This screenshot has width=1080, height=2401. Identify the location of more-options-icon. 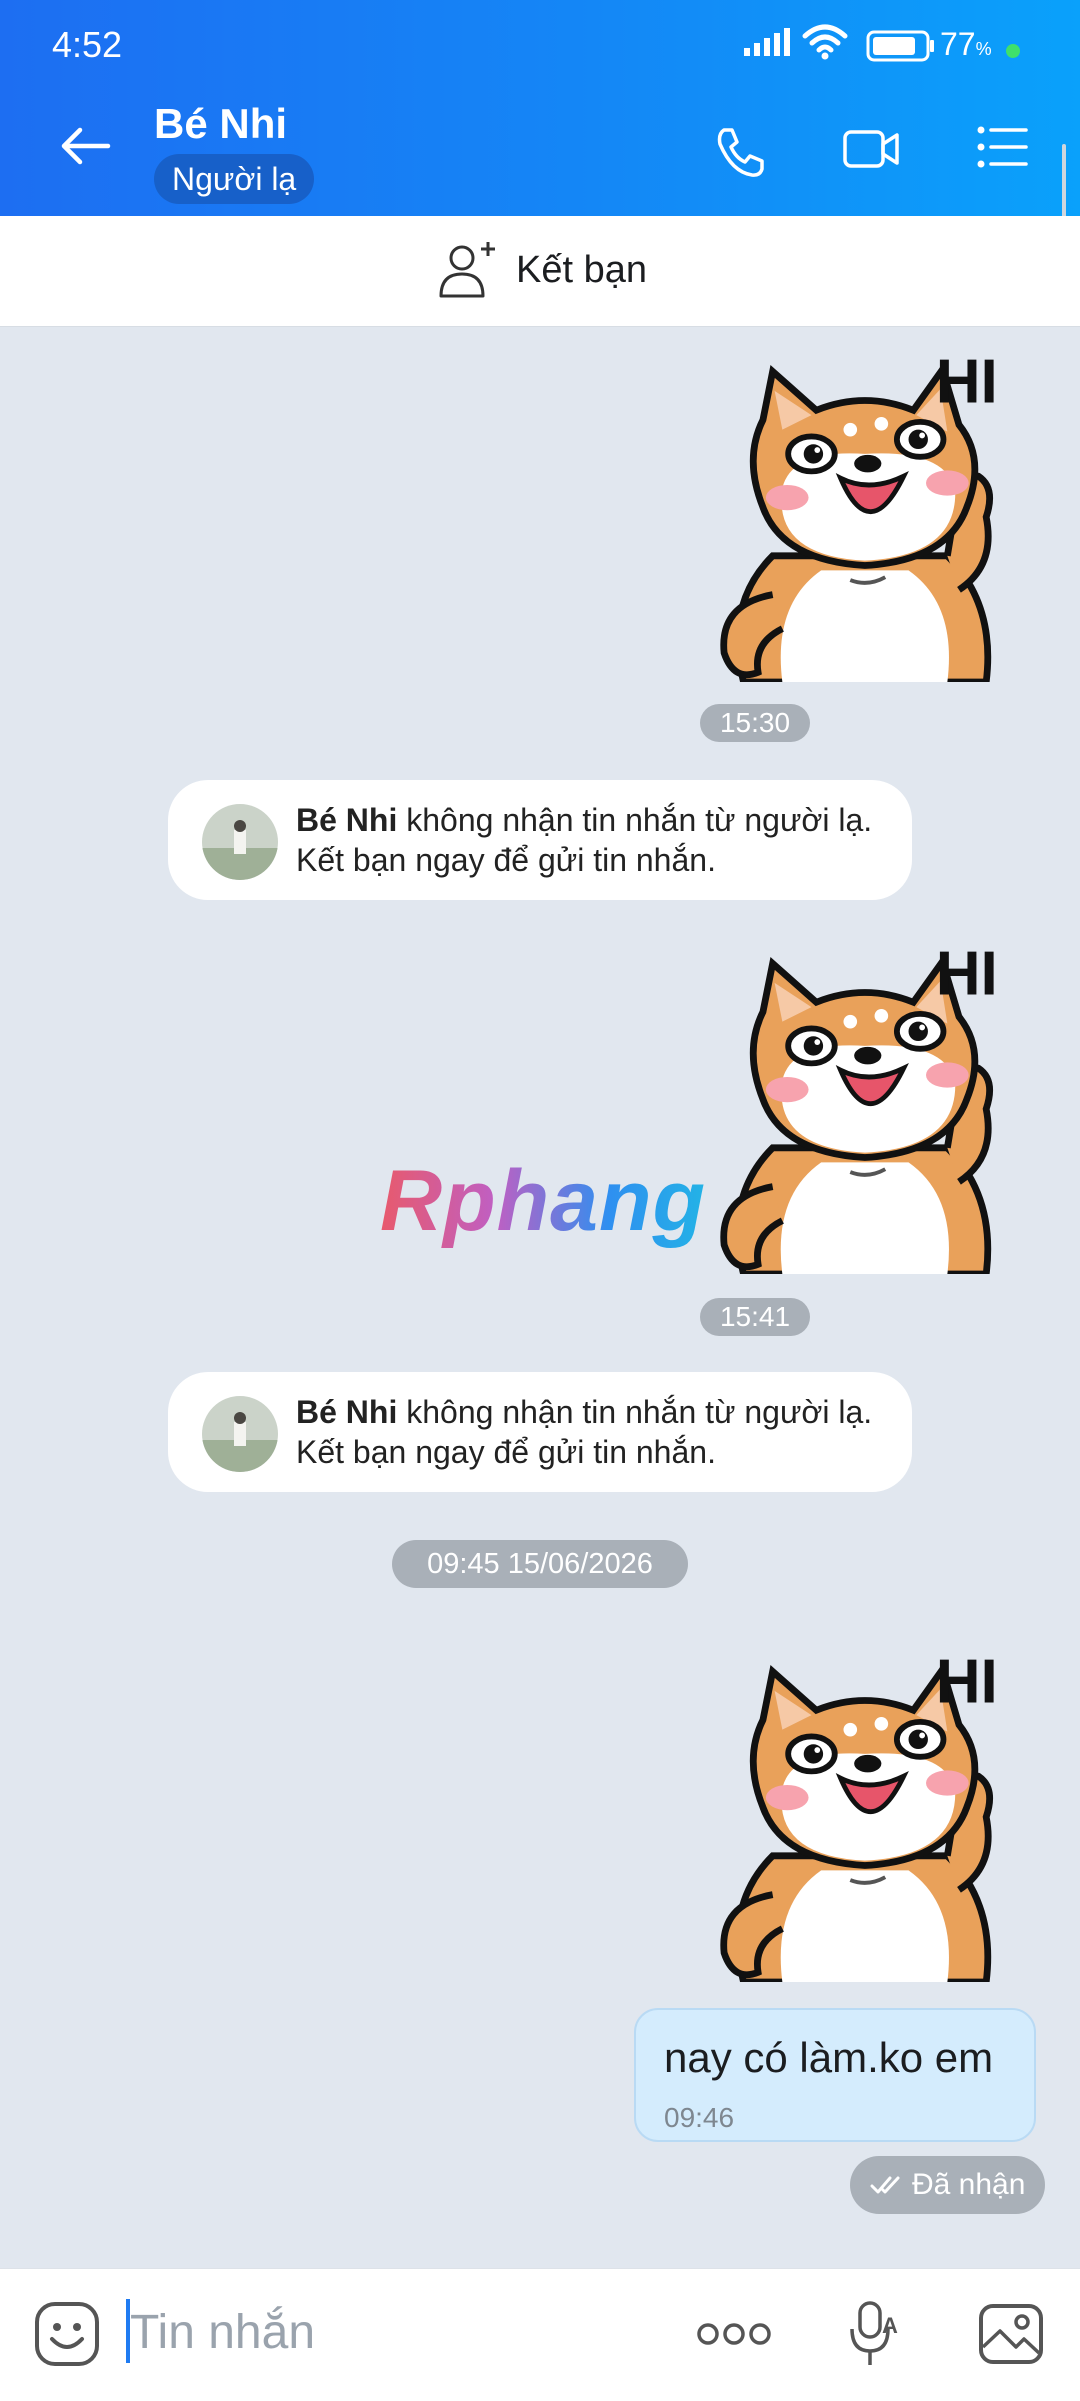
(734, 2334).